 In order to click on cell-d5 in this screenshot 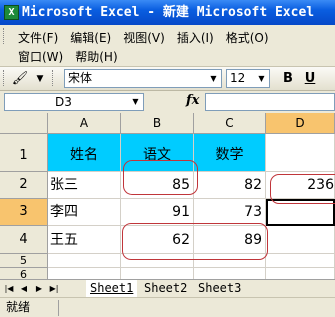, I will do `click(300, 261)`.